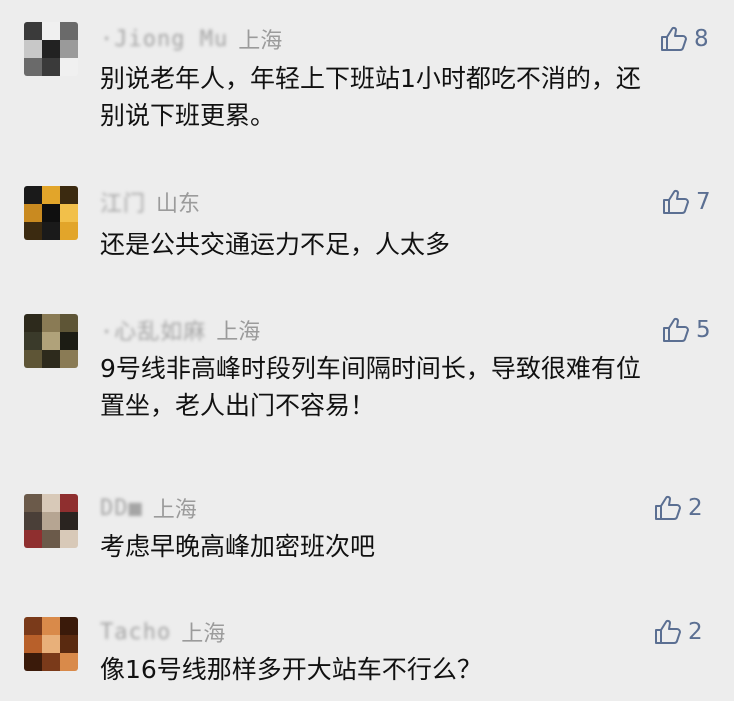 This screenshot has height=701, width=734. I want to click on like-count: 5, so click(703, 330).